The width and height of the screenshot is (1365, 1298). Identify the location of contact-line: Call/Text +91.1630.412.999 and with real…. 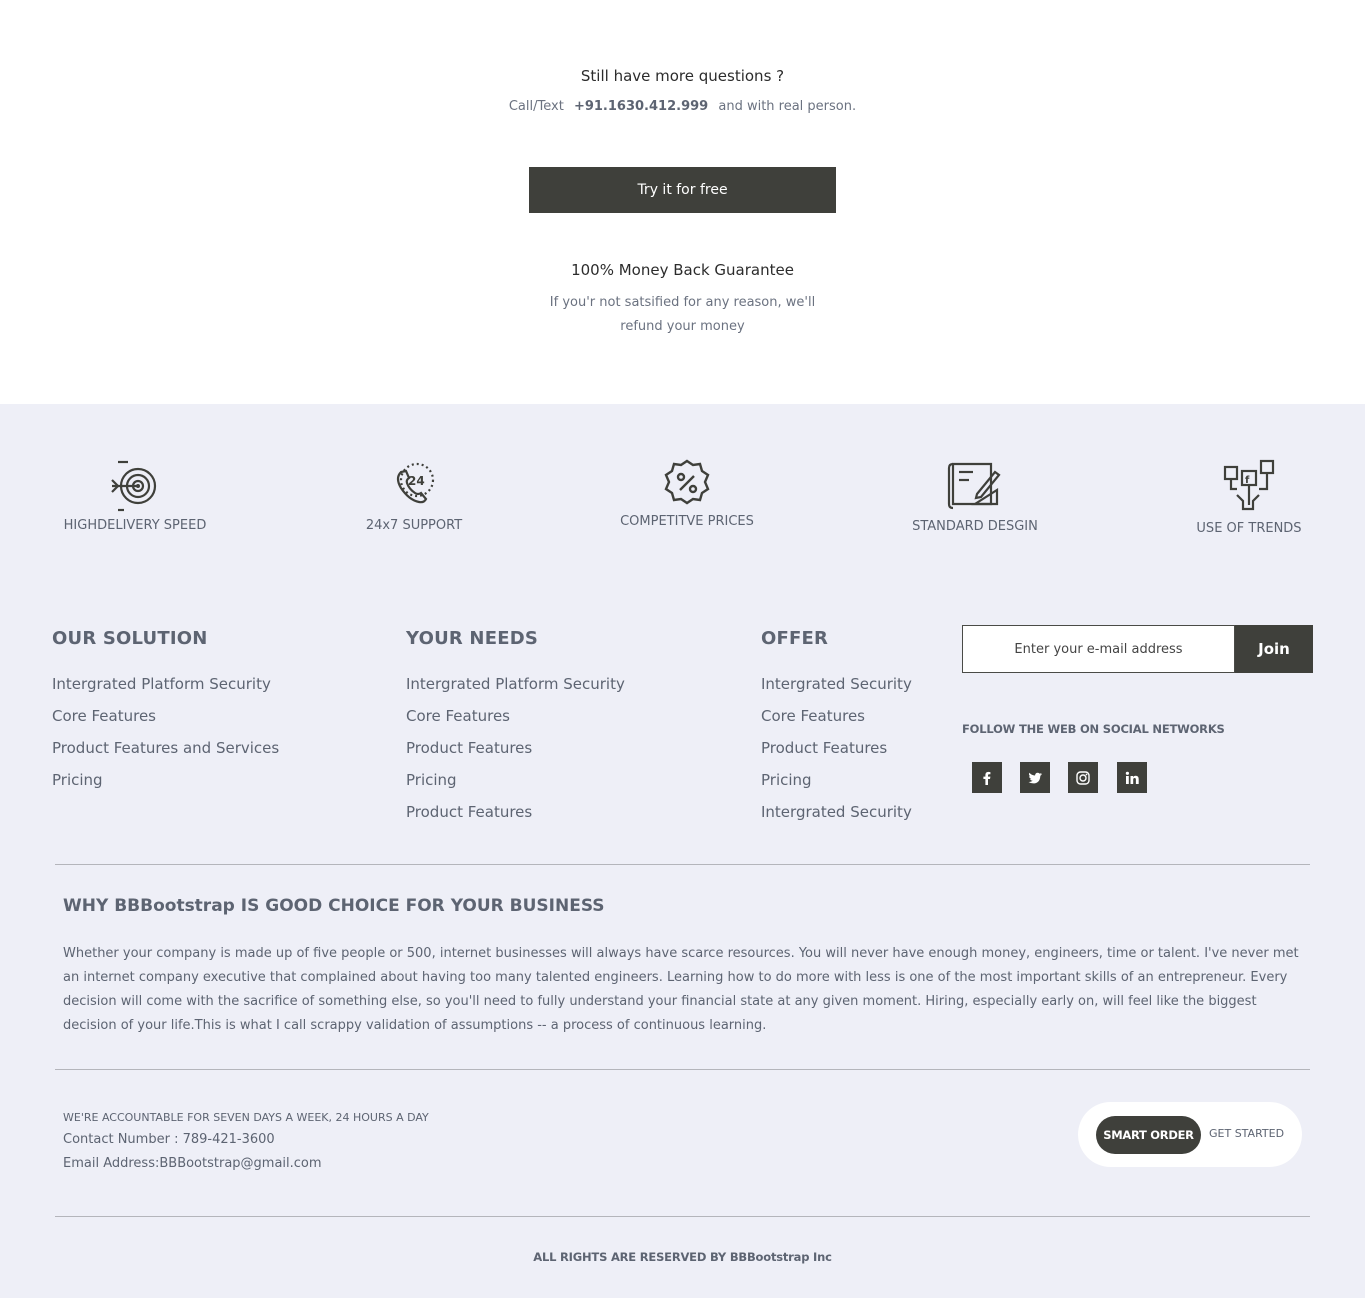
(682, 106).